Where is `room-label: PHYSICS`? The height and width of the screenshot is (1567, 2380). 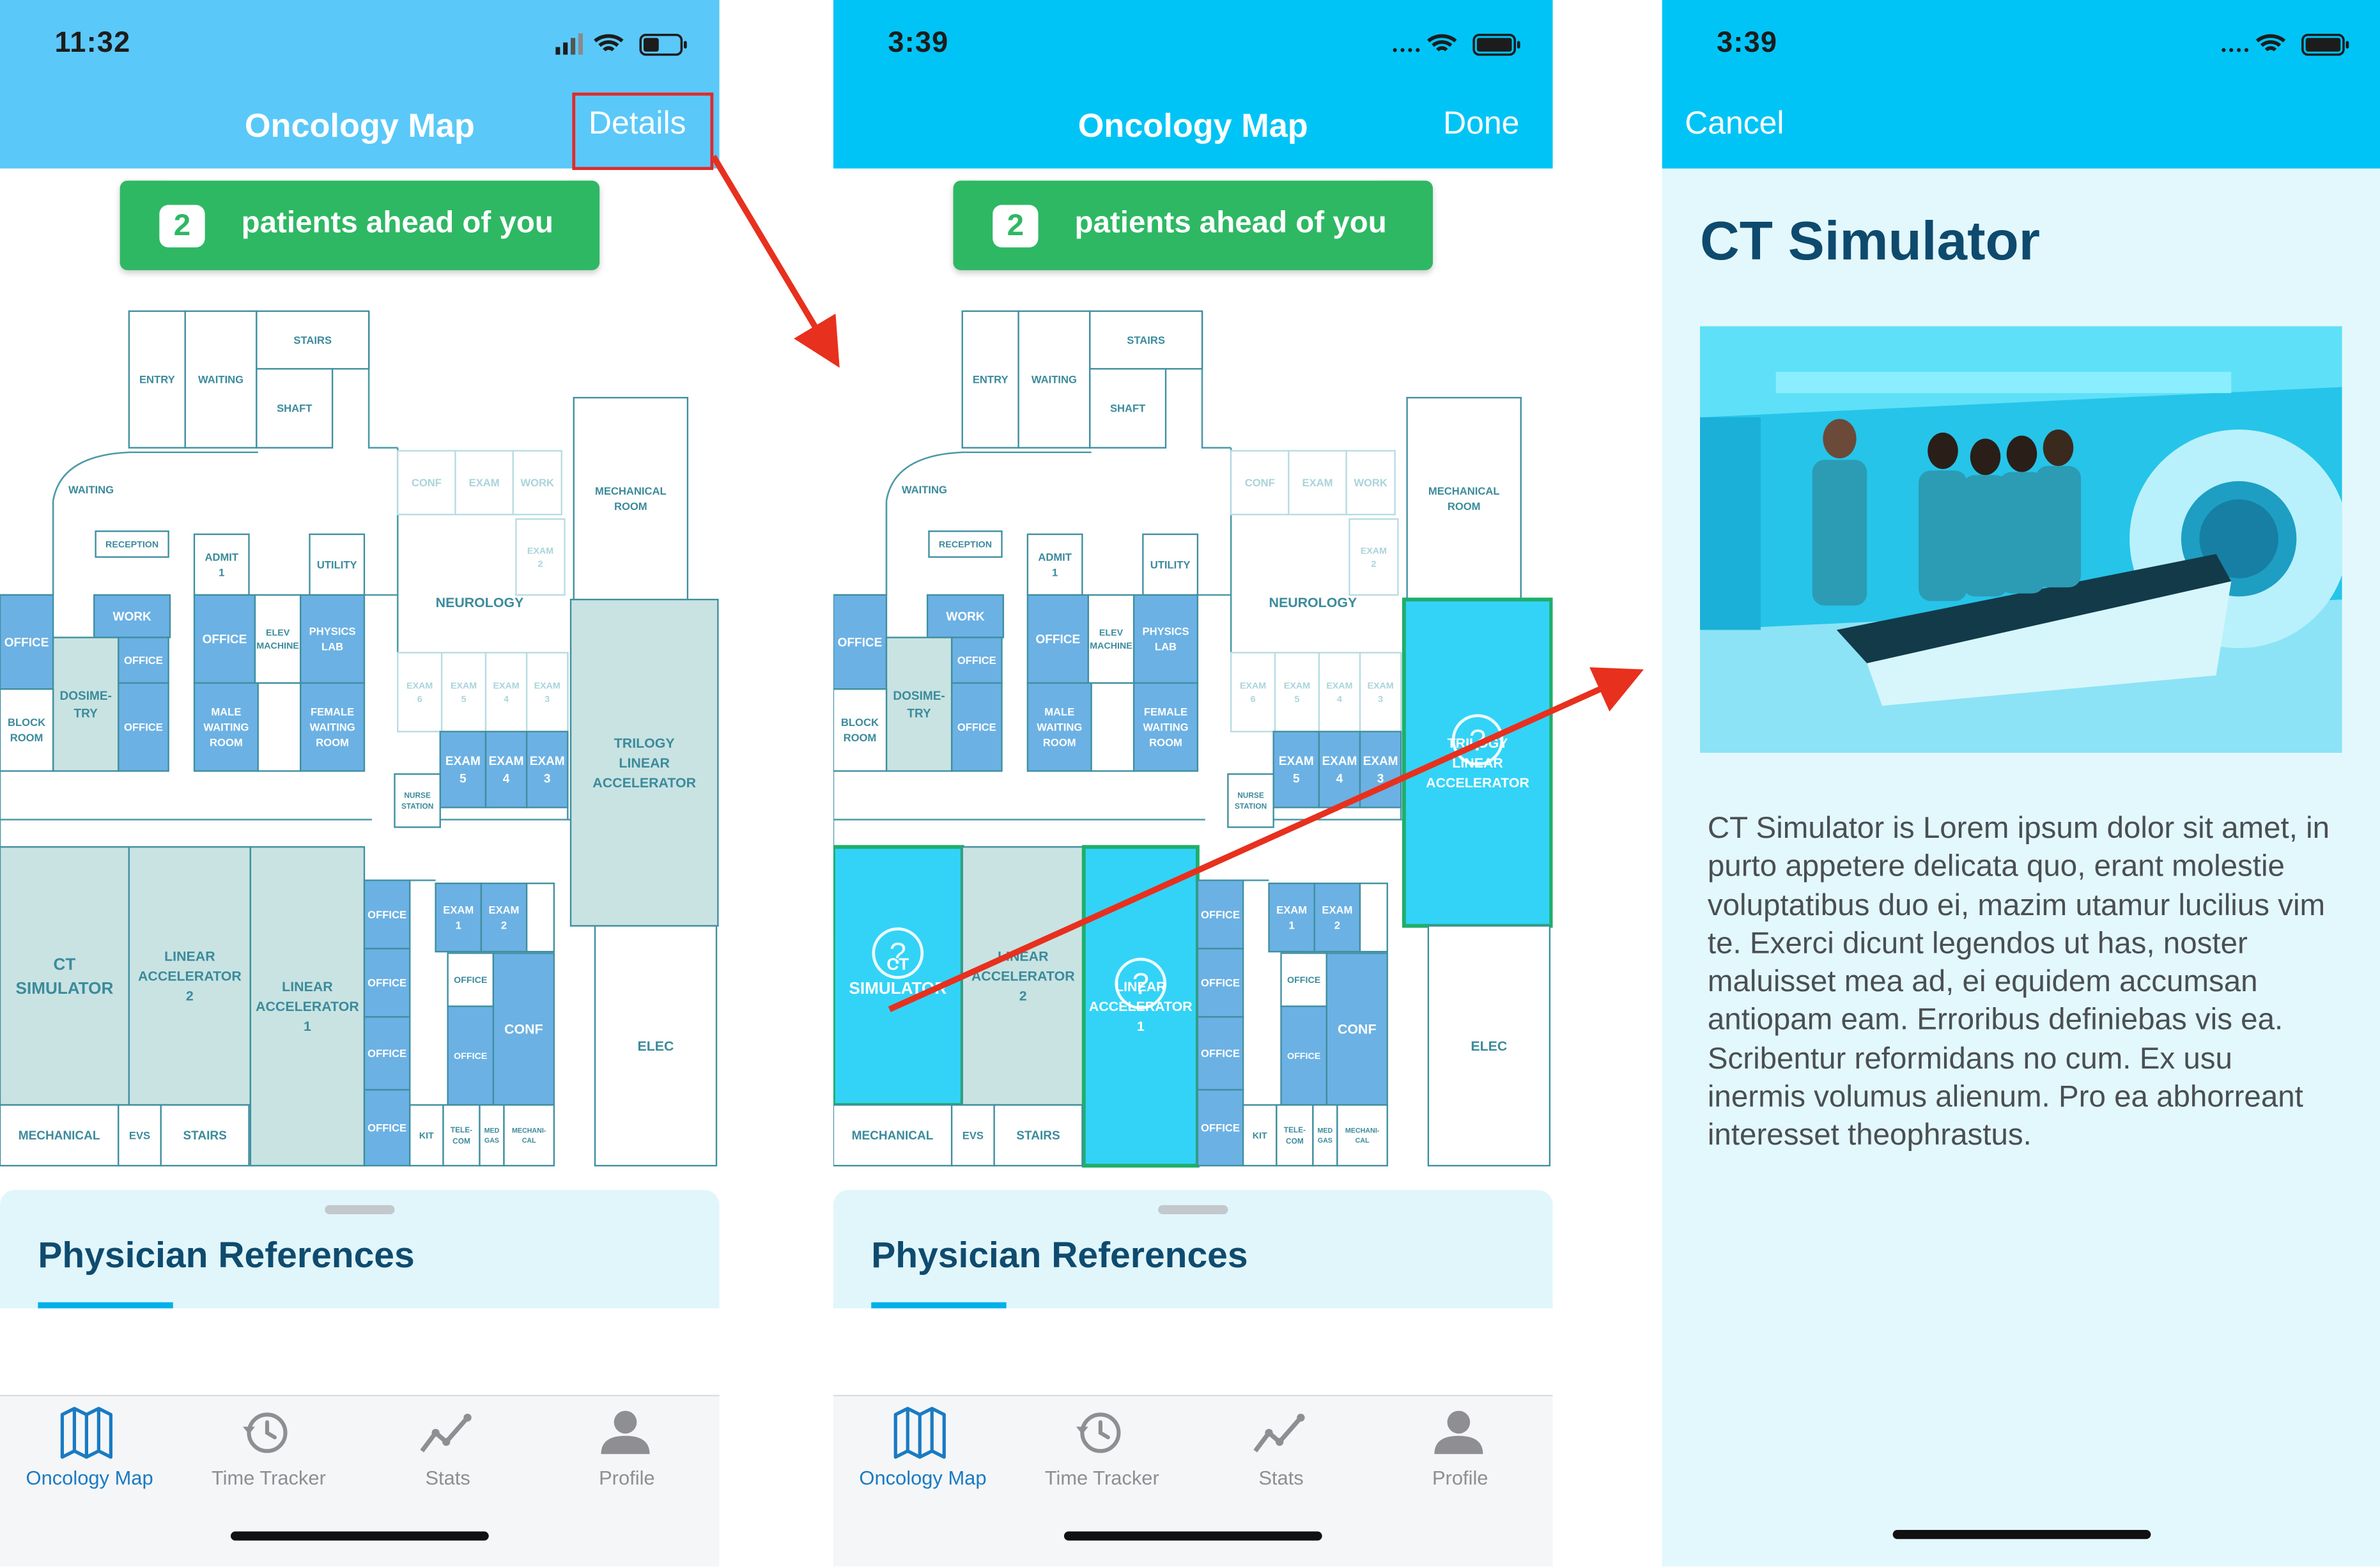 room-label: PHYSICS is located at coordinates (332, 632).